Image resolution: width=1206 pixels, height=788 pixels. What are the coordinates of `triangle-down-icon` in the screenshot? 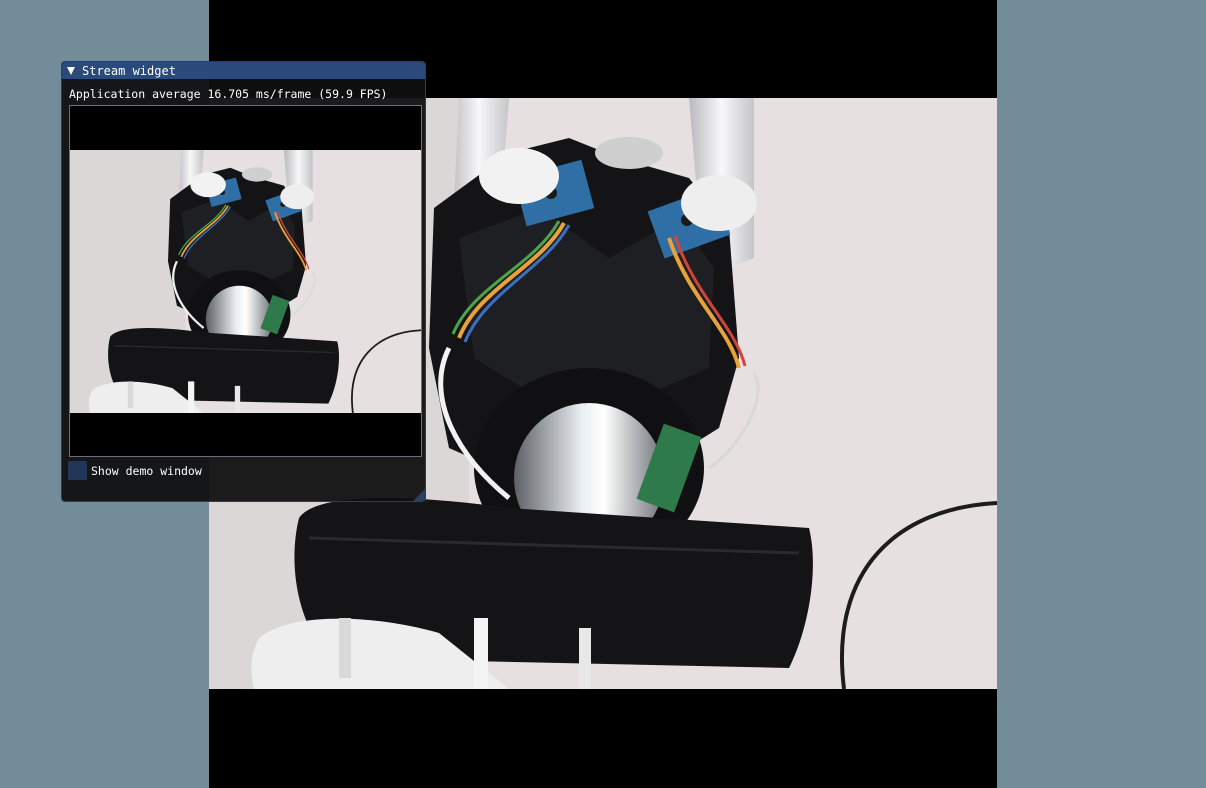 It's located at (71, 71).